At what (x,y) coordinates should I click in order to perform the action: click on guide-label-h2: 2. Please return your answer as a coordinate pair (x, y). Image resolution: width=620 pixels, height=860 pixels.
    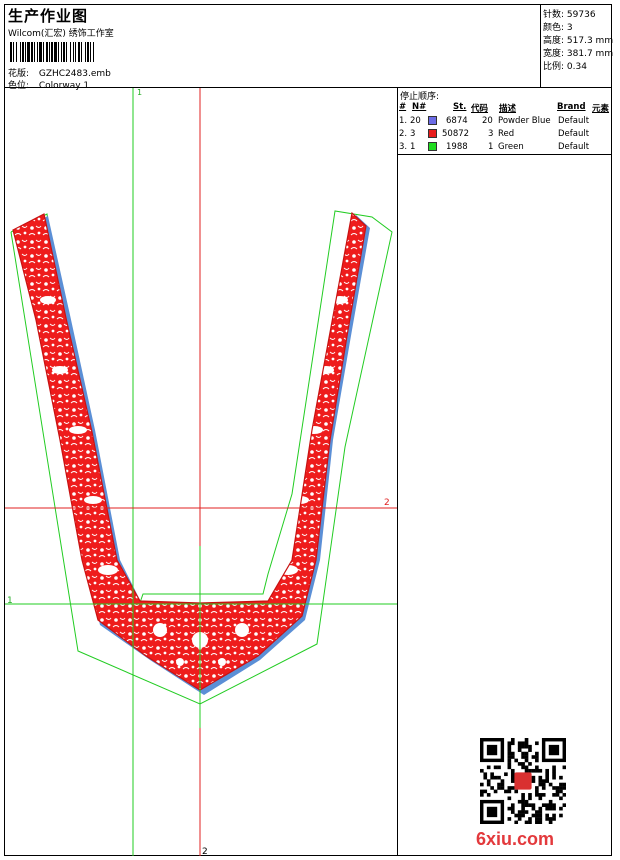
    Looking at the image, I should click on (387, 503).